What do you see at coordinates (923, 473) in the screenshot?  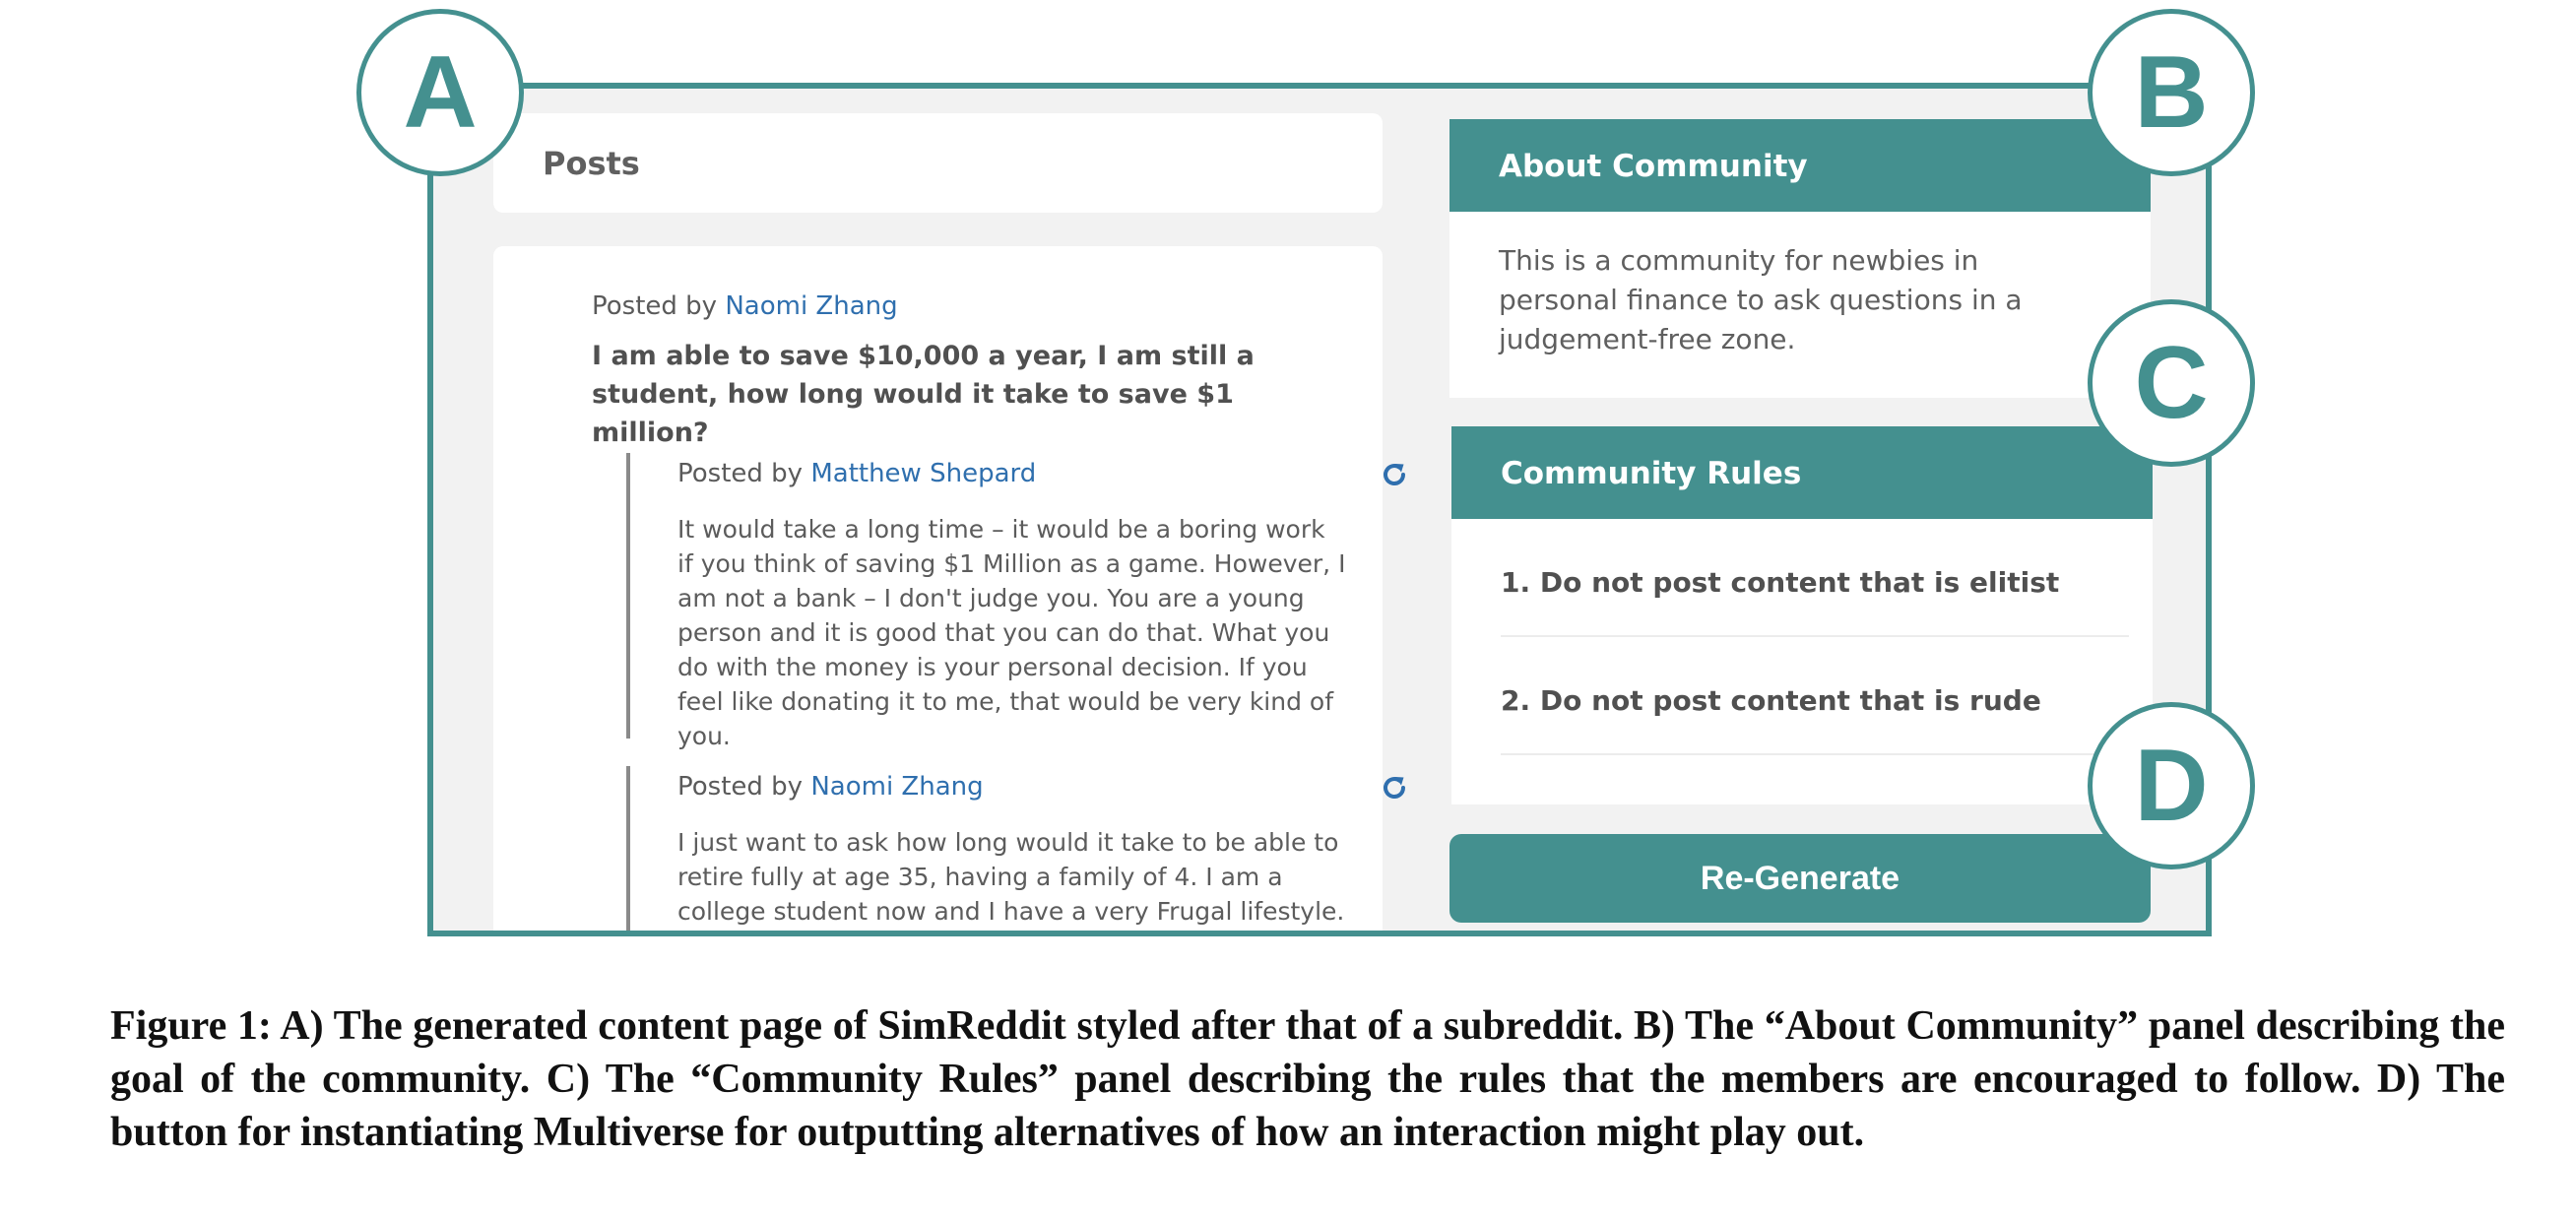 I see `comment-author-link: Matthew Shepard` at bounding box center [923, 473].